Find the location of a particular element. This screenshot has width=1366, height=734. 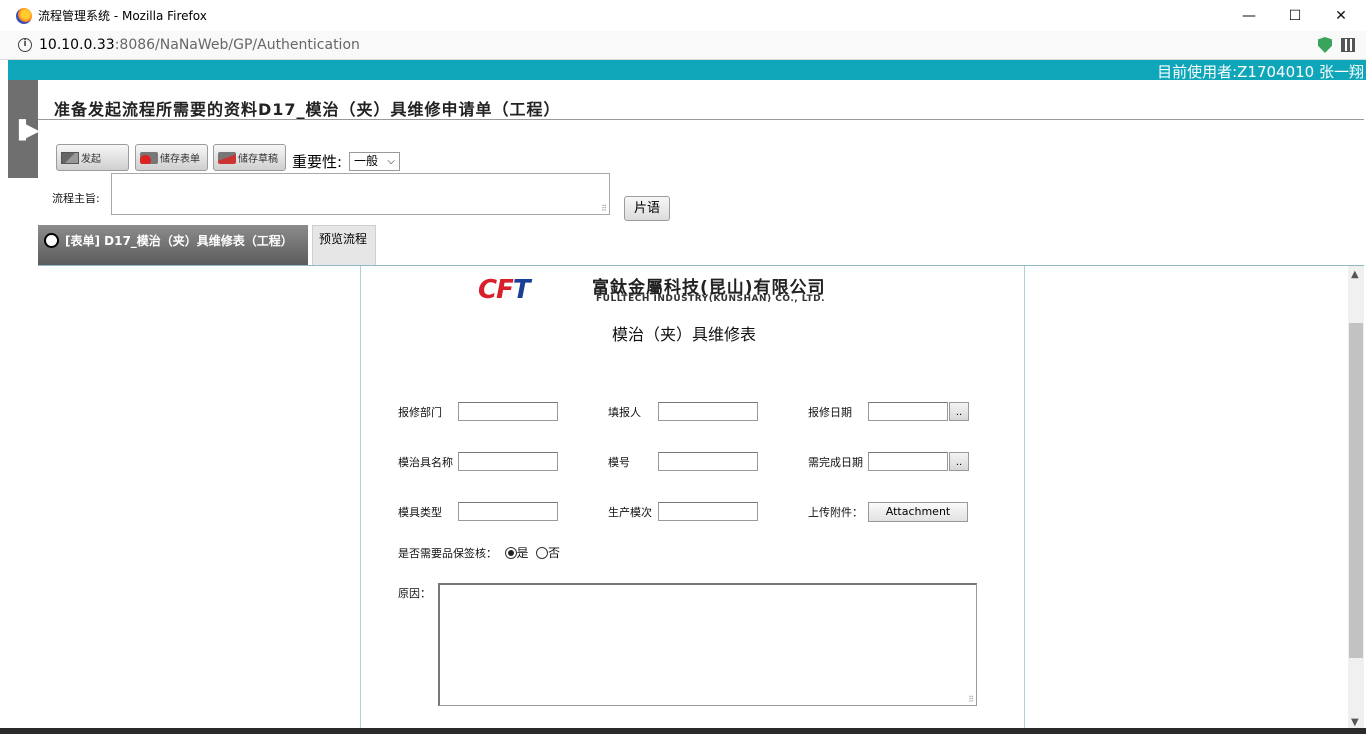

save-form-button-label: 储存表单 is located at coordinates (180, 159).